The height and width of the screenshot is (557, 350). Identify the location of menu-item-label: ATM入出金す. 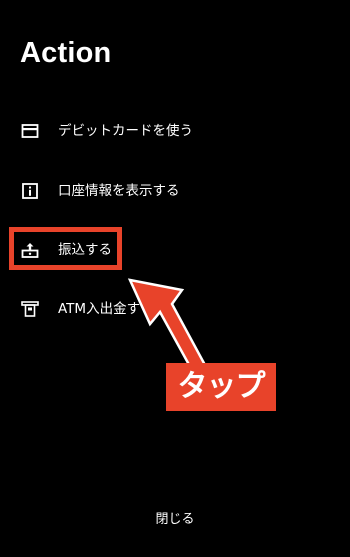
(99, 309).